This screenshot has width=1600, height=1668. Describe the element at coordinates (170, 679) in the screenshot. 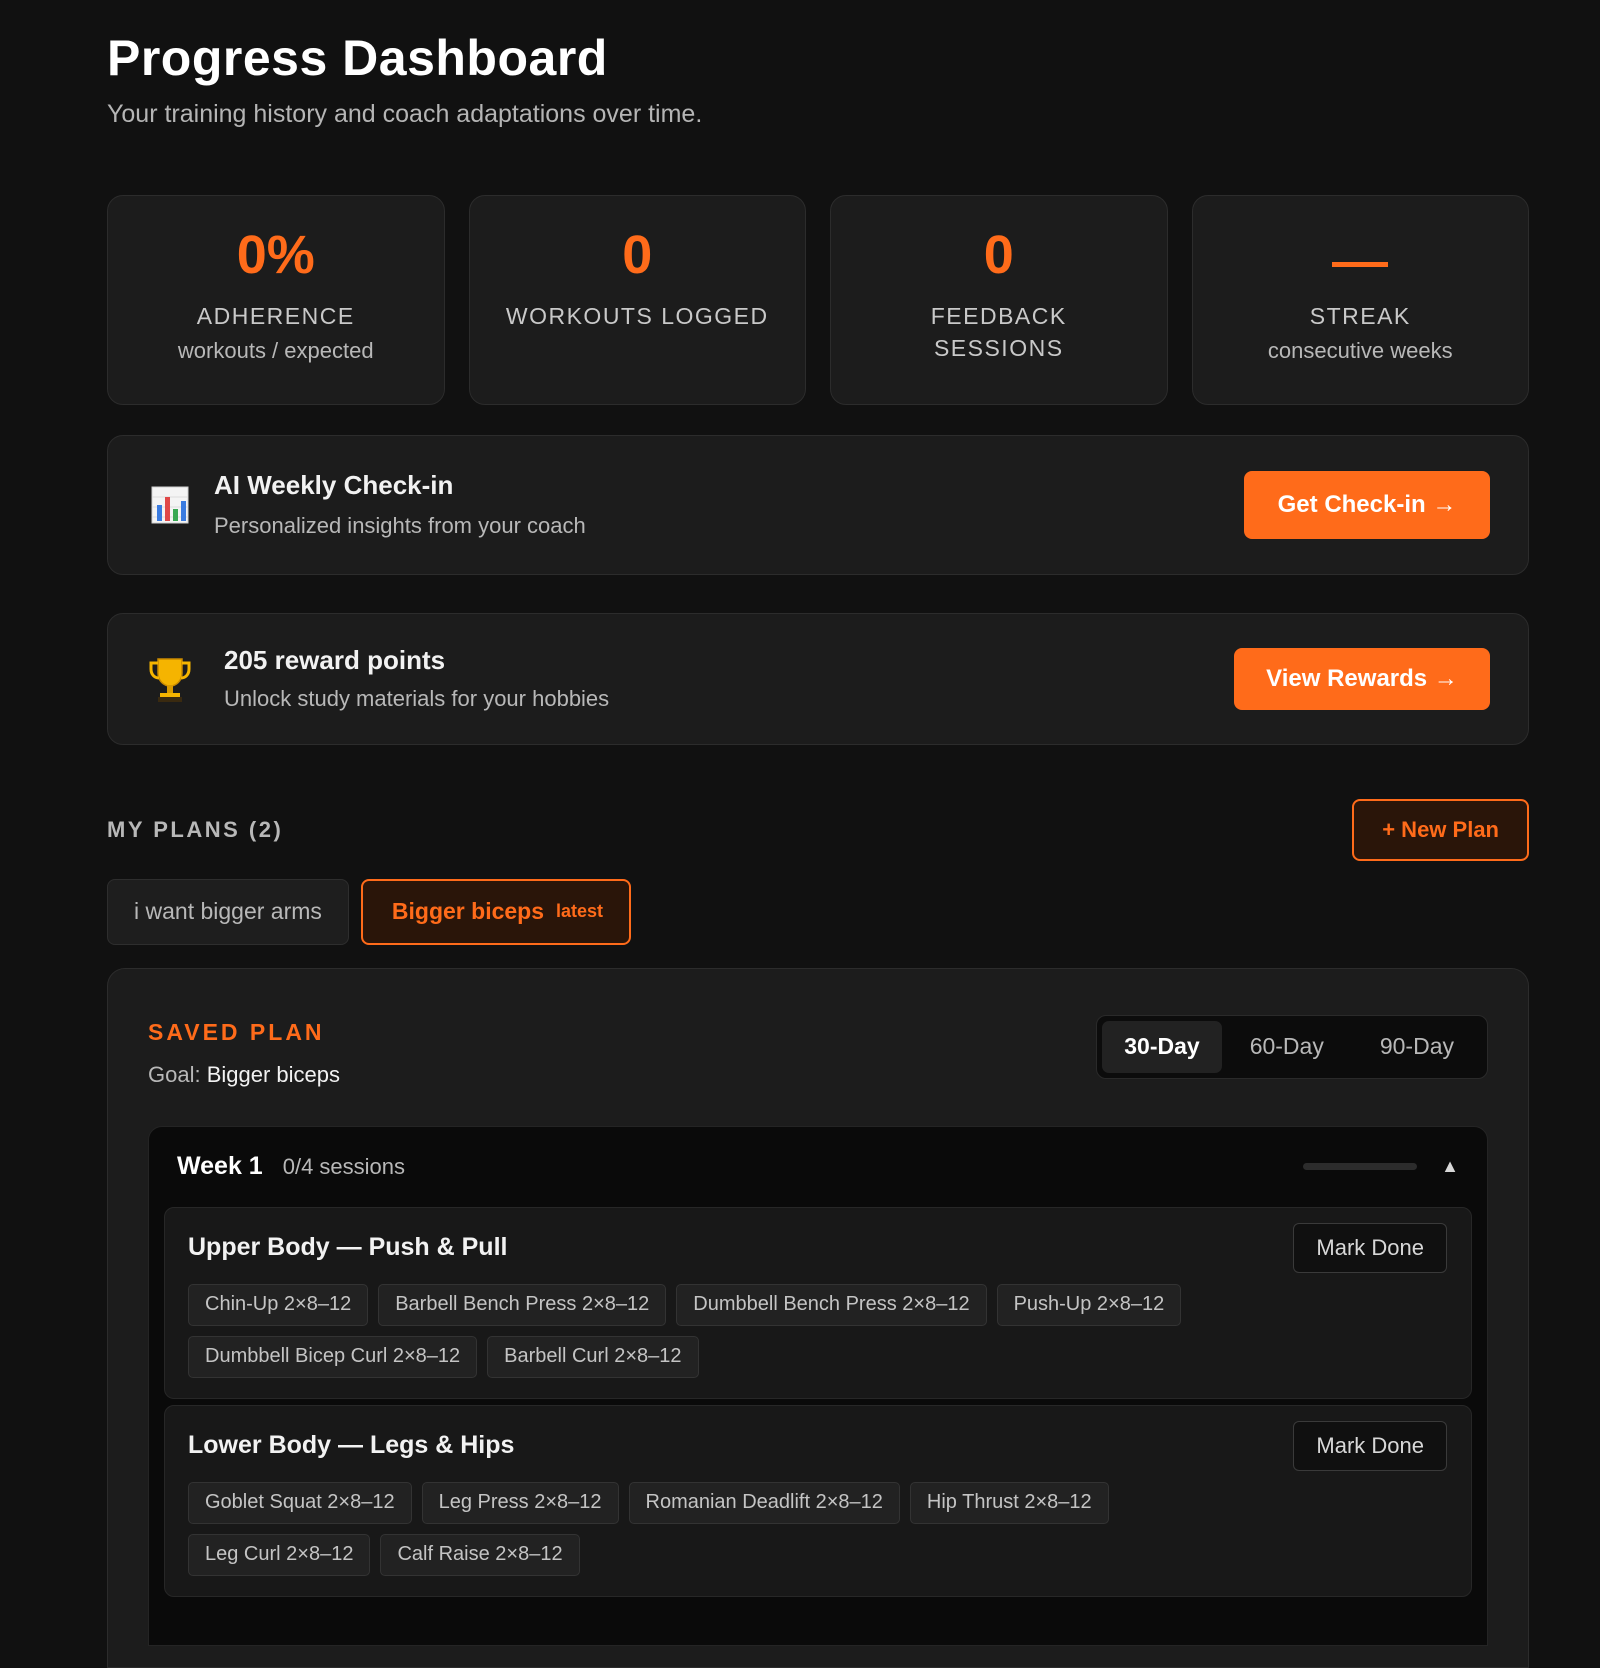

I see `trophy-icon` at that location.